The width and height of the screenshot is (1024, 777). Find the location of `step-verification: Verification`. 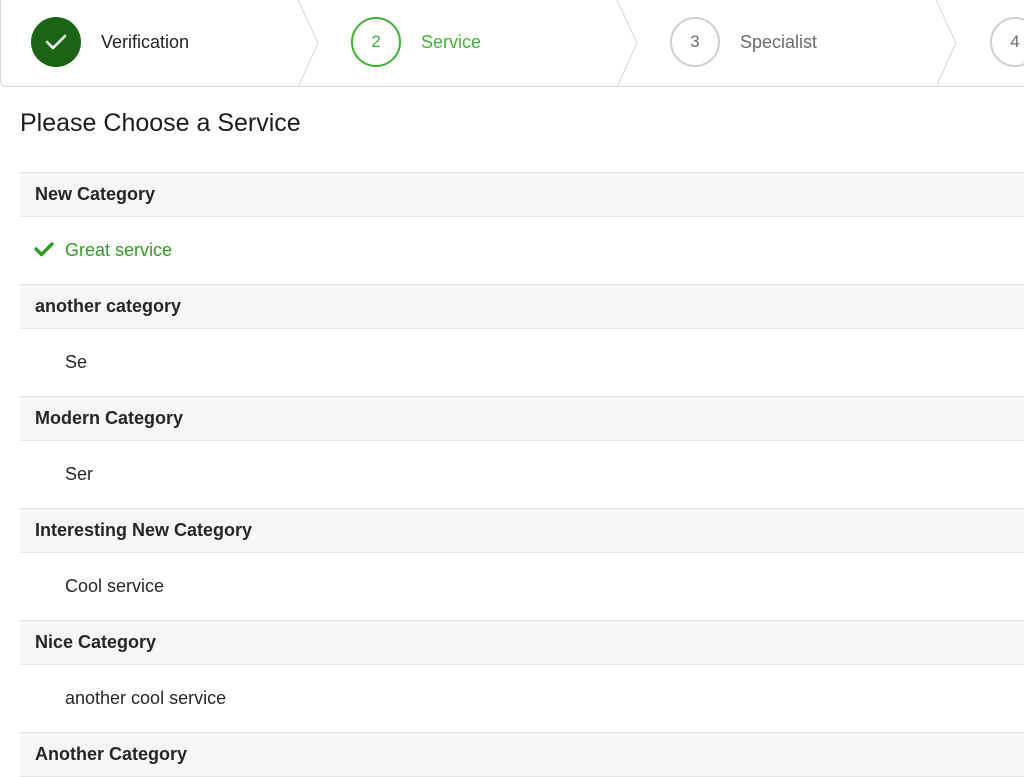

step-verification: Verification is located at coordinates (110, 42).